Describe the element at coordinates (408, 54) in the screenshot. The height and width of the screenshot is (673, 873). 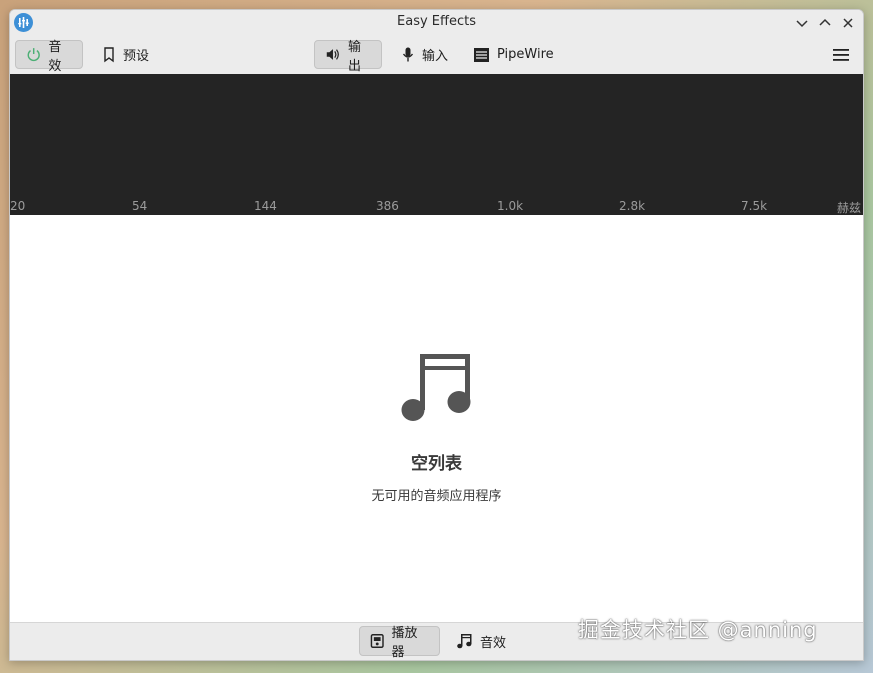
I see `microphone-icon` at that location.